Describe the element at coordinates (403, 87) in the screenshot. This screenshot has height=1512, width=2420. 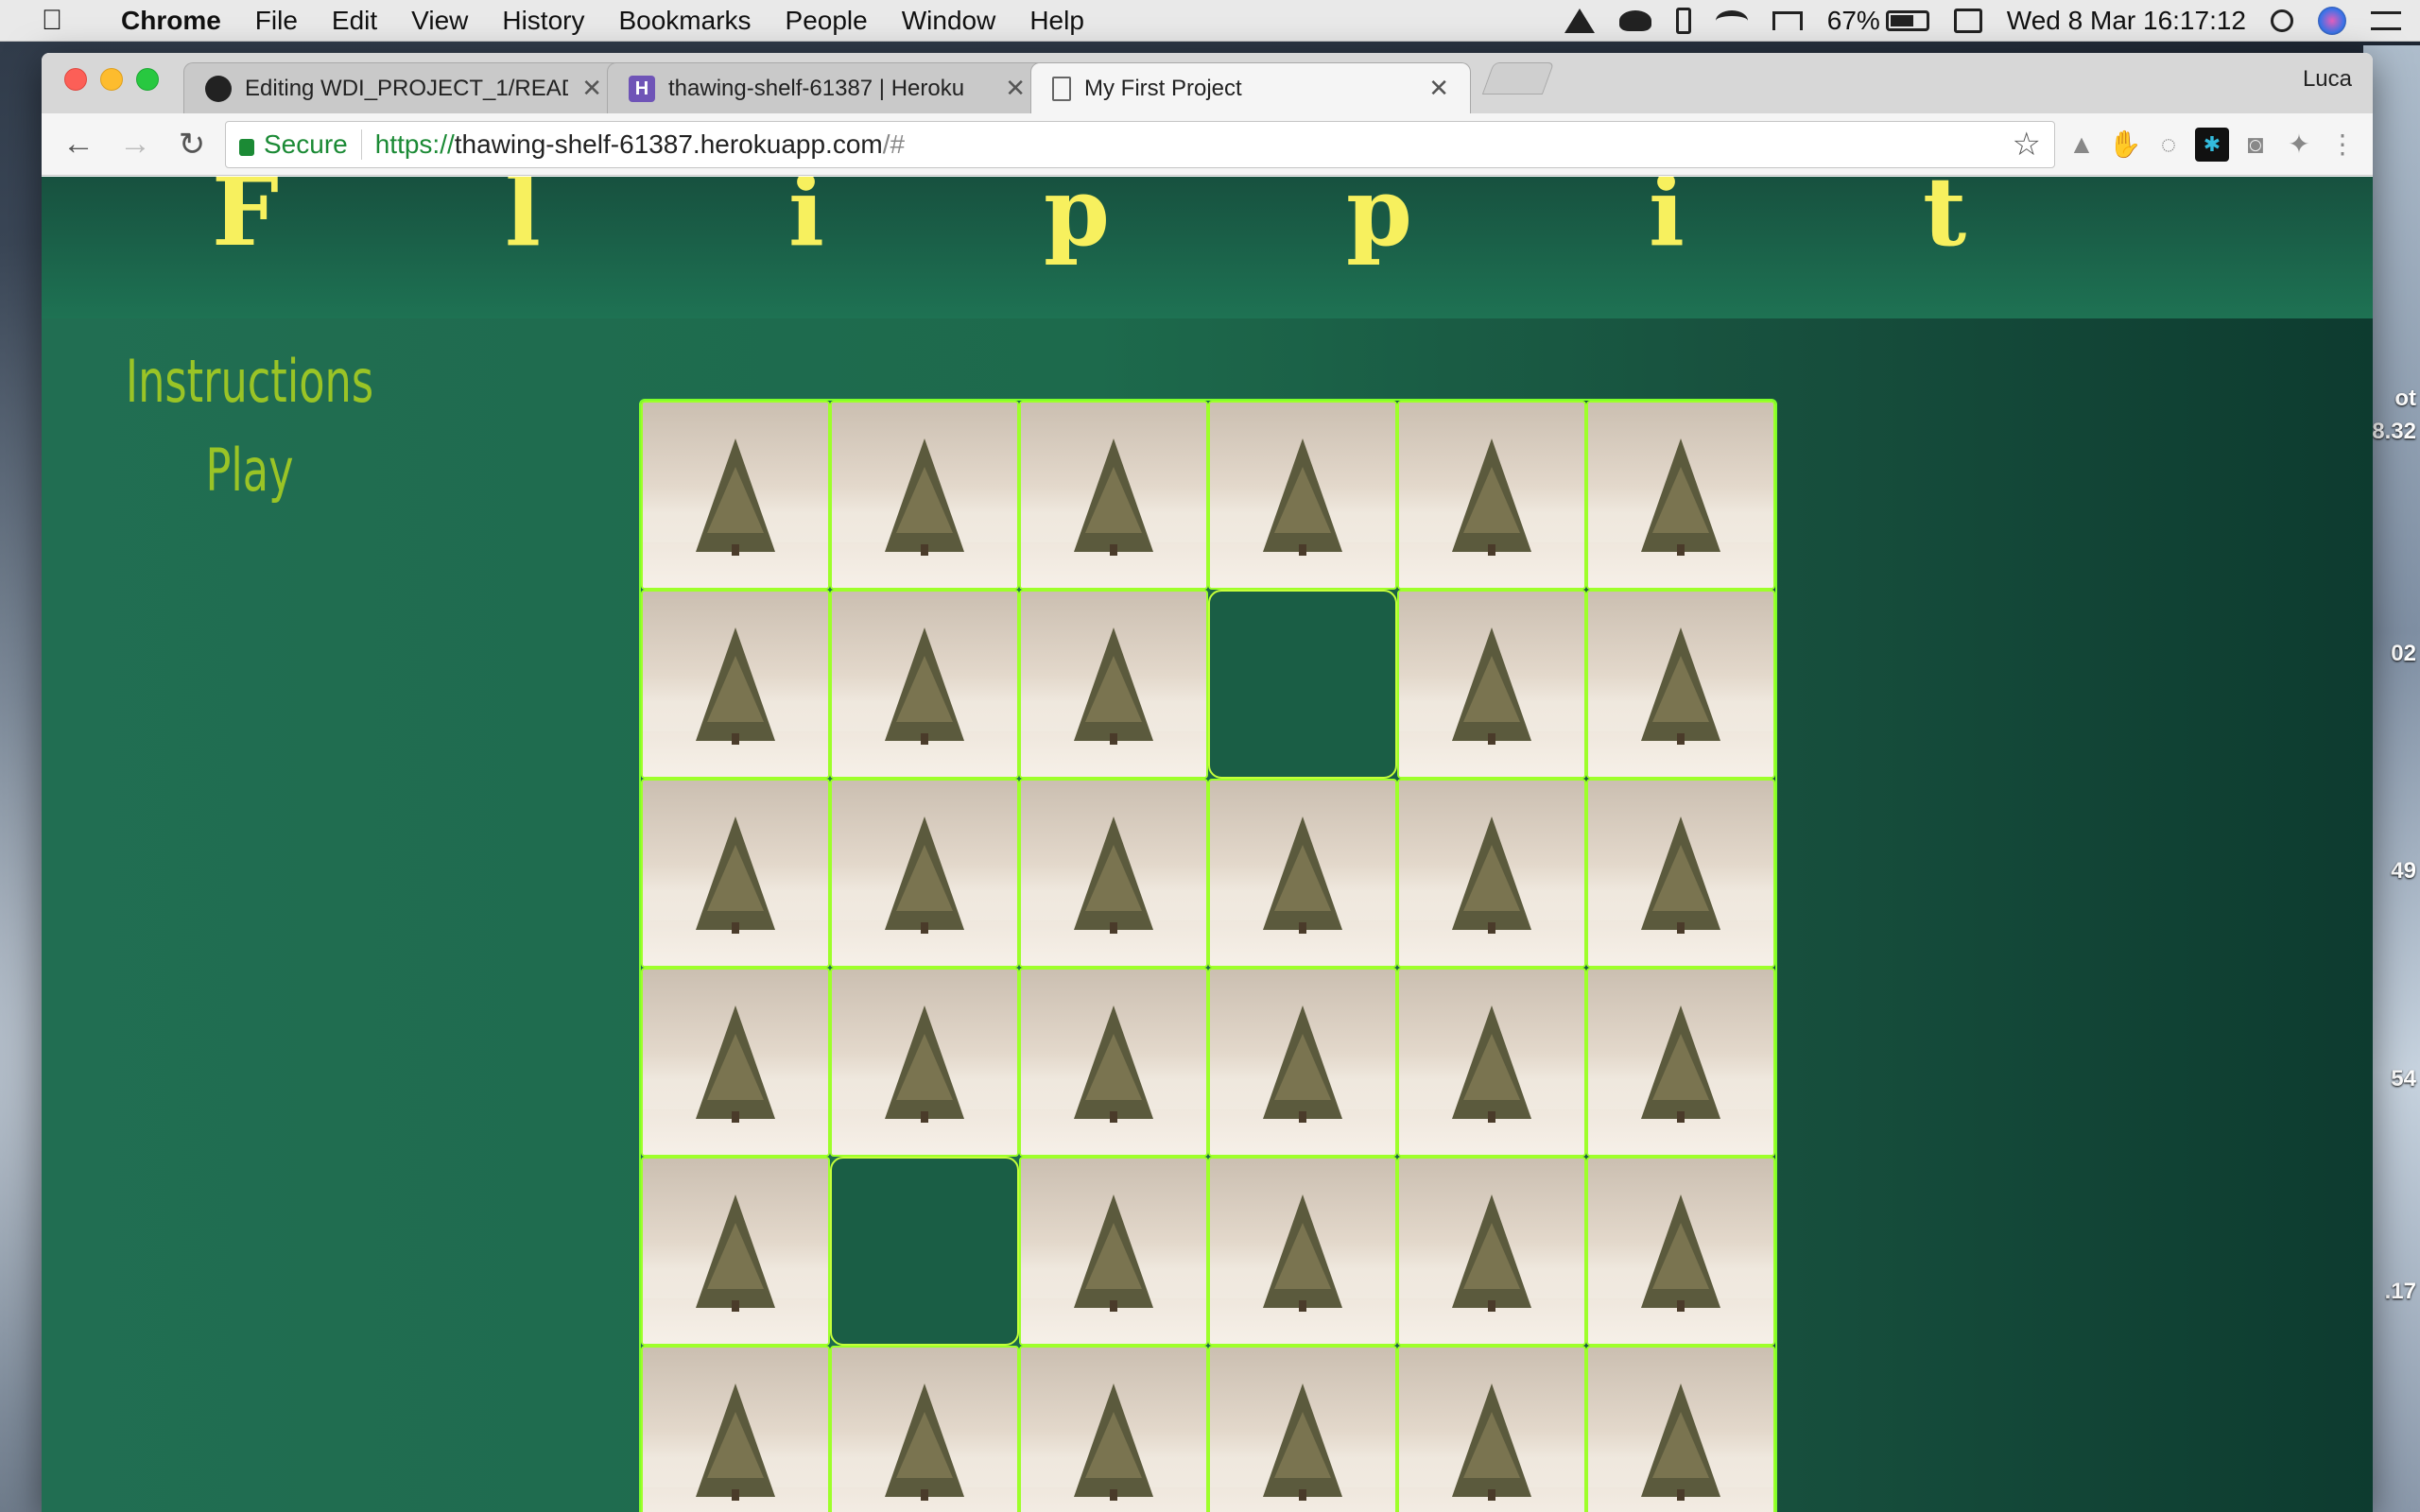
I see `tab-github: Editing WDI_PROJECT_1/READ ✕` at that location.